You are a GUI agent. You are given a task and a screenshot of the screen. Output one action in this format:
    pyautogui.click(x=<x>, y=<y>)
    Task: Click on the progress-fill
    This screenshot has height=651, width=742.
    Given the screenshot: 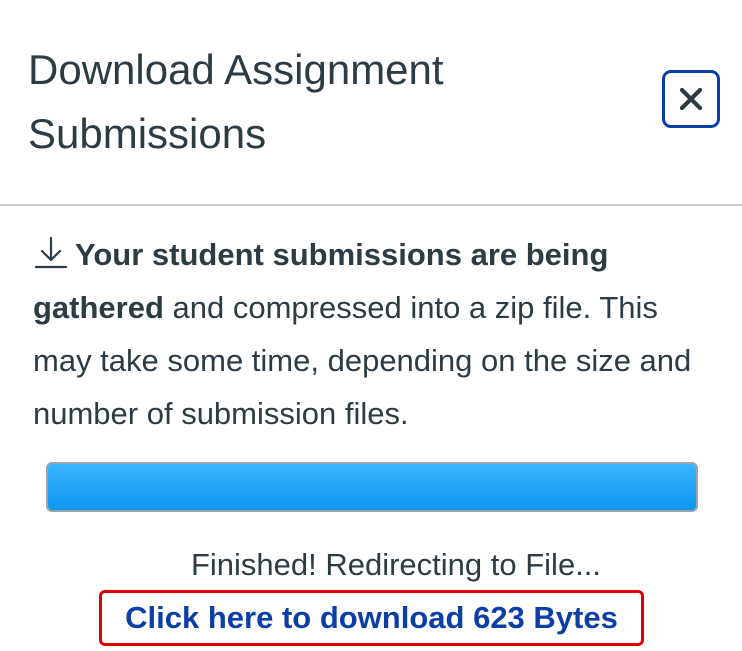 What is the action you would take?
    pyautogui.click(x=372, y=487)
    